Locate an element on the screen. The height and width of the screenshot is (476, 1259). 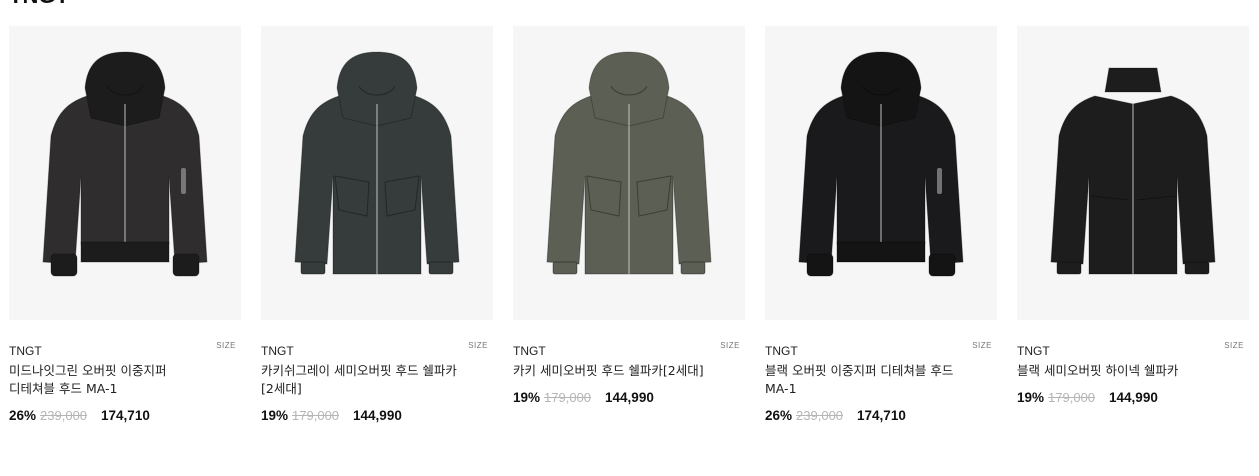
product-name: 블랙 세미오버핏 하이넥 쉘파카 is located at coordinates (1117, 371).